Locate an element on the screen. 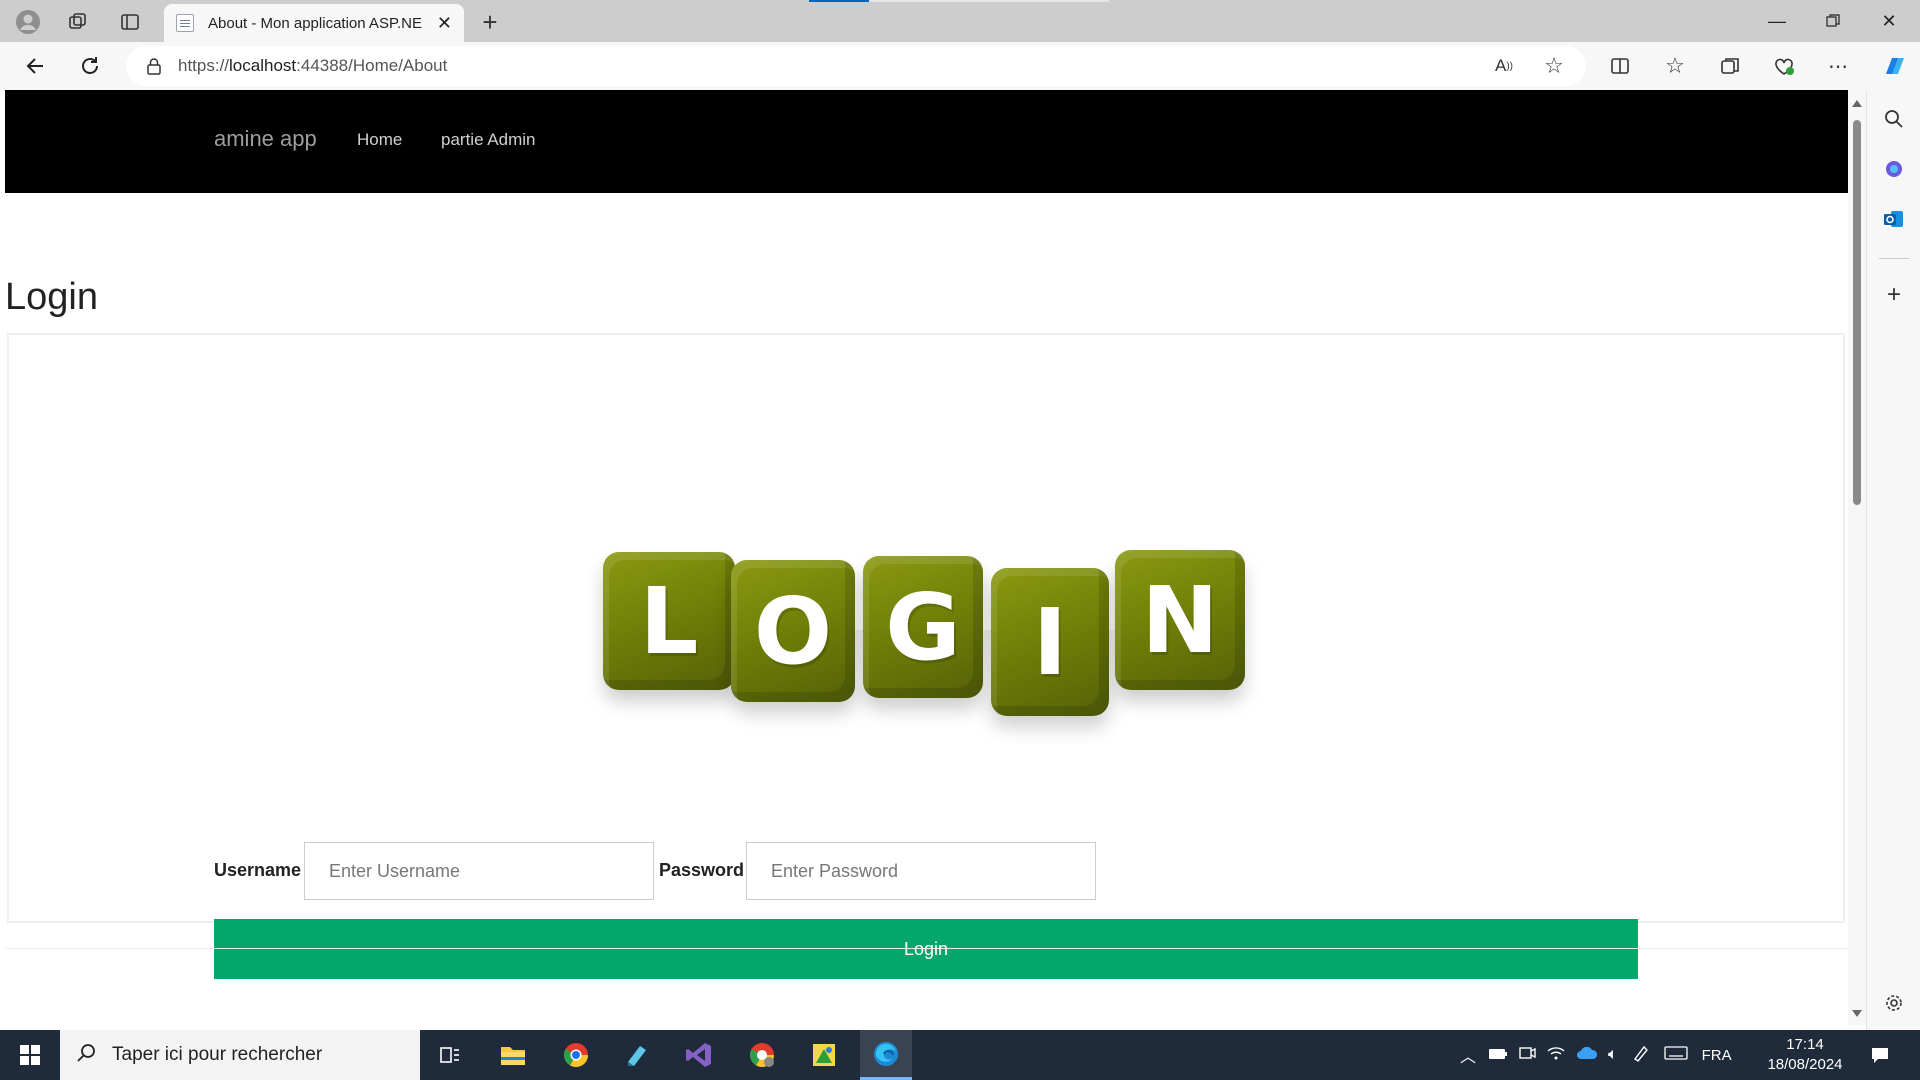 This screenshot has height=1080, width=1920. password-input is located at coordinates (921, 871).